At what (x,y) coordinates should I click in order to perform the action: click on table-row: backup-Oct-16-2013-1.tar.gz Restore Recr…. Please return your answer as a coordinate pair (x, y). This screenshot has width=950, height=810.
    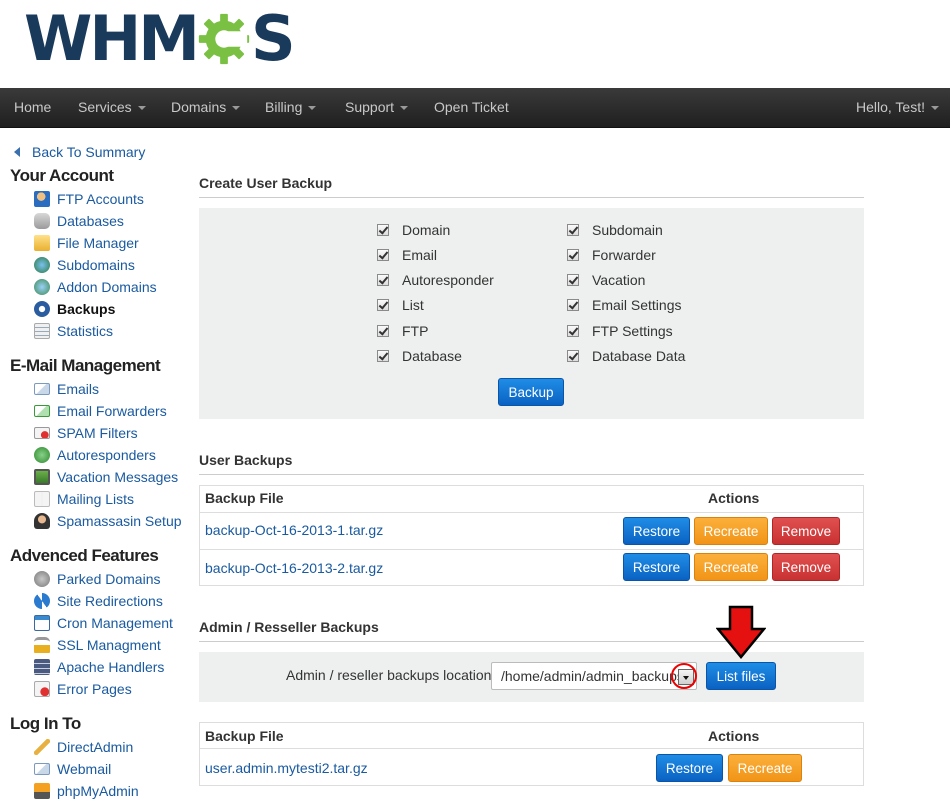
    Looking at the image, I should click on (531, 531).